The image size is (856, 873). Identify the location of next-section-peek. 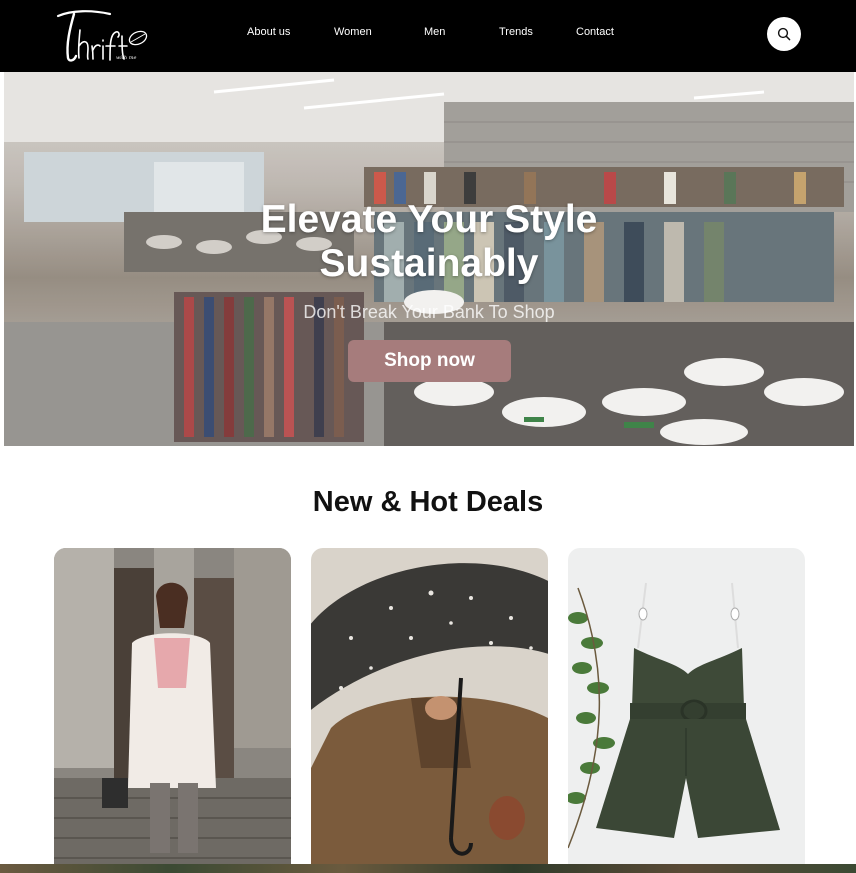
(428, 868).